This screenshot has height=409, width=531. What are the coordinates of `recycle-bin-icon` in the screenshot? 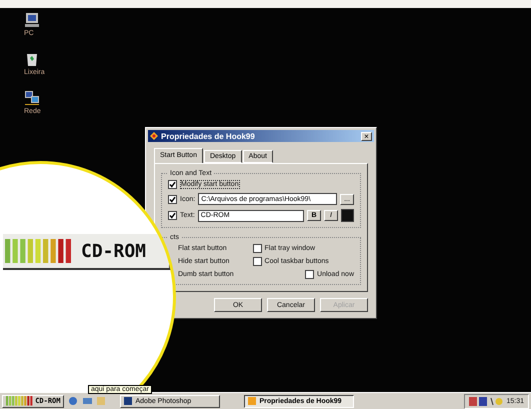 It's located at (32, 59).